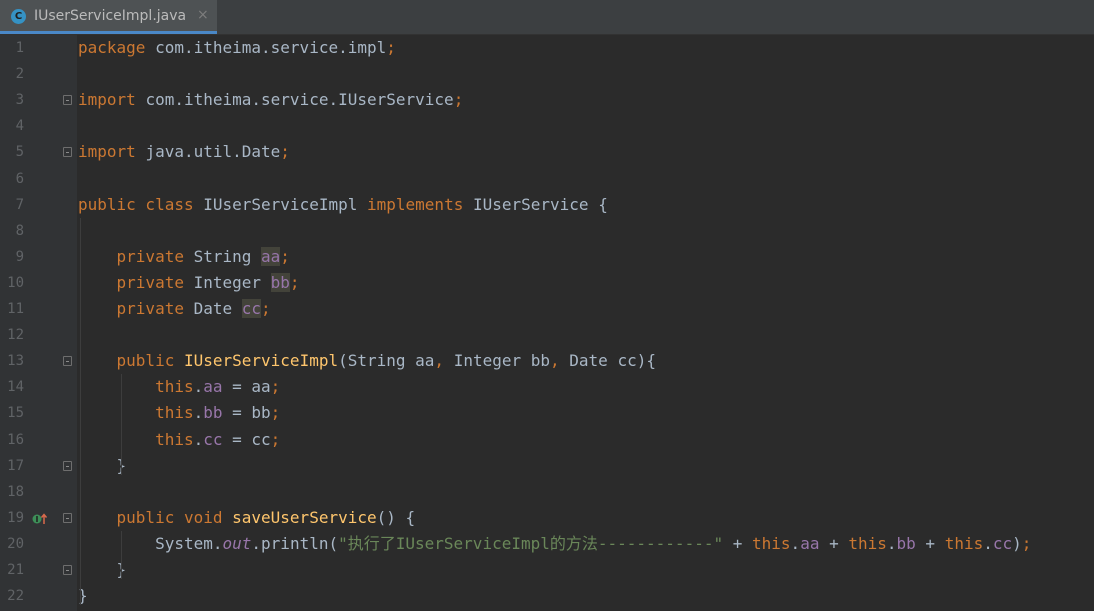 Image resolution: width=1094 pixels, height=611 pixels. What do you see at coordinates (217, 308) in the screenshot?
I see `code-token: Date` at bounding box center [217, 308].